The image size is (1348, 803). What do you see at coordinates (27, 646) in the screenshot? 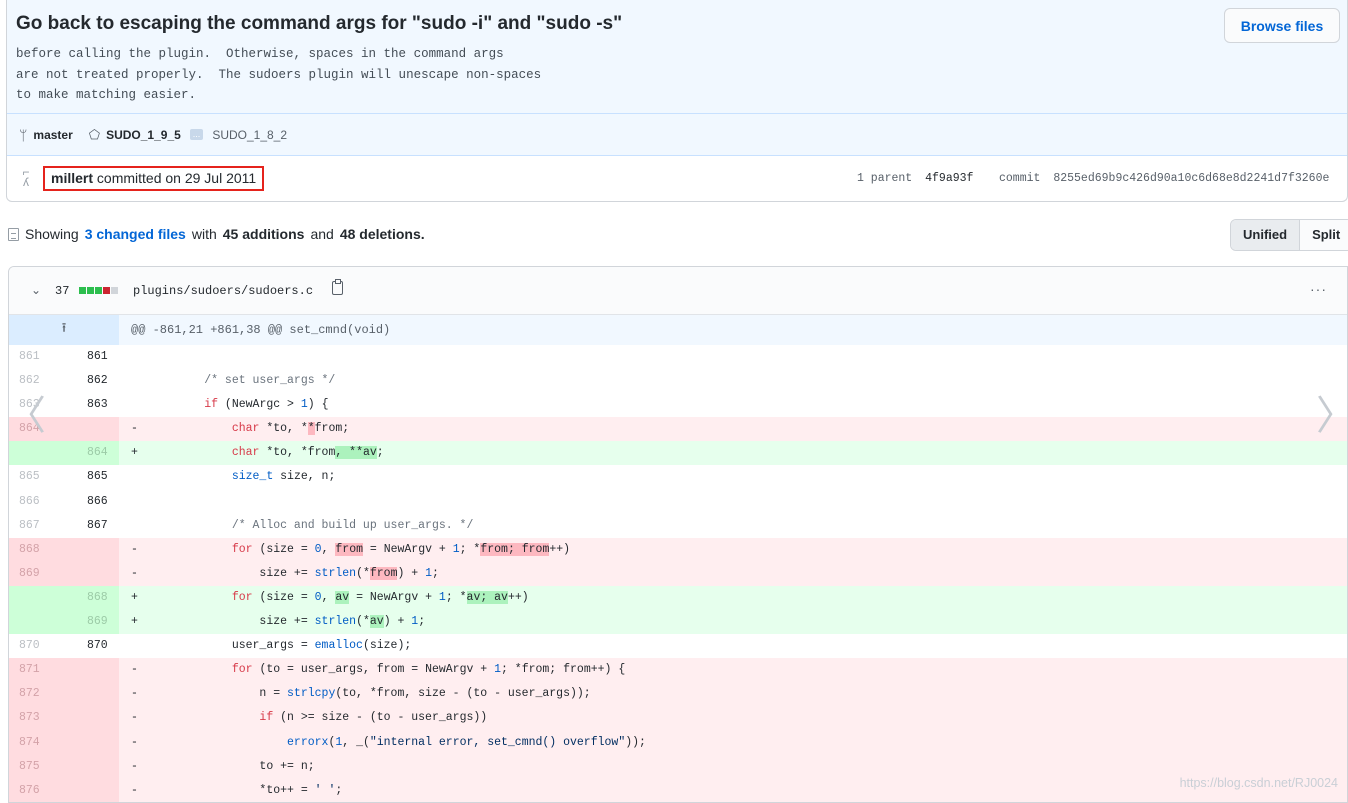
I see `old-line-number: 870` at bounding box center [27, 646].